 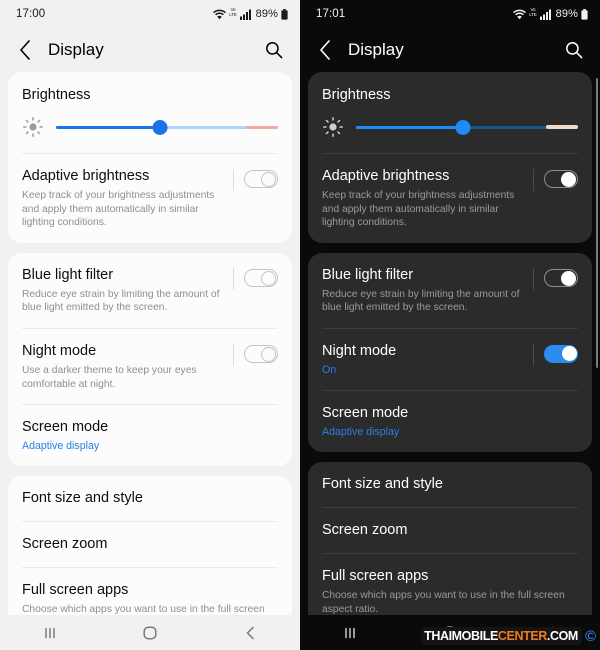 I want to click on watermark-text-thaimobile: THAIMOBILE, so click(x=461, y=636).